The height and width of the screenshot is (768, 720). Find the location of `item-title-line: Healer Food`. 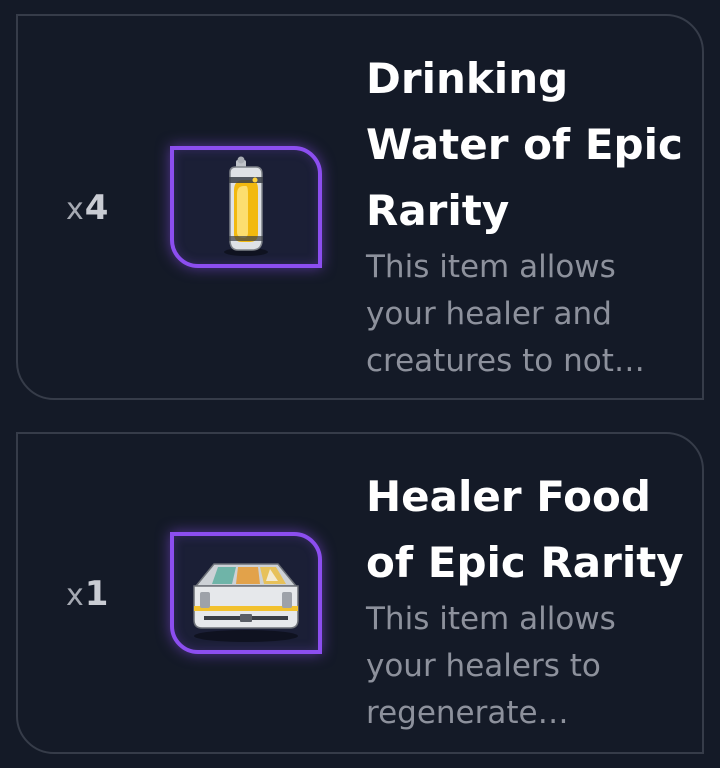

item-title-line: Healer Food is located at coordinates (508, 496).